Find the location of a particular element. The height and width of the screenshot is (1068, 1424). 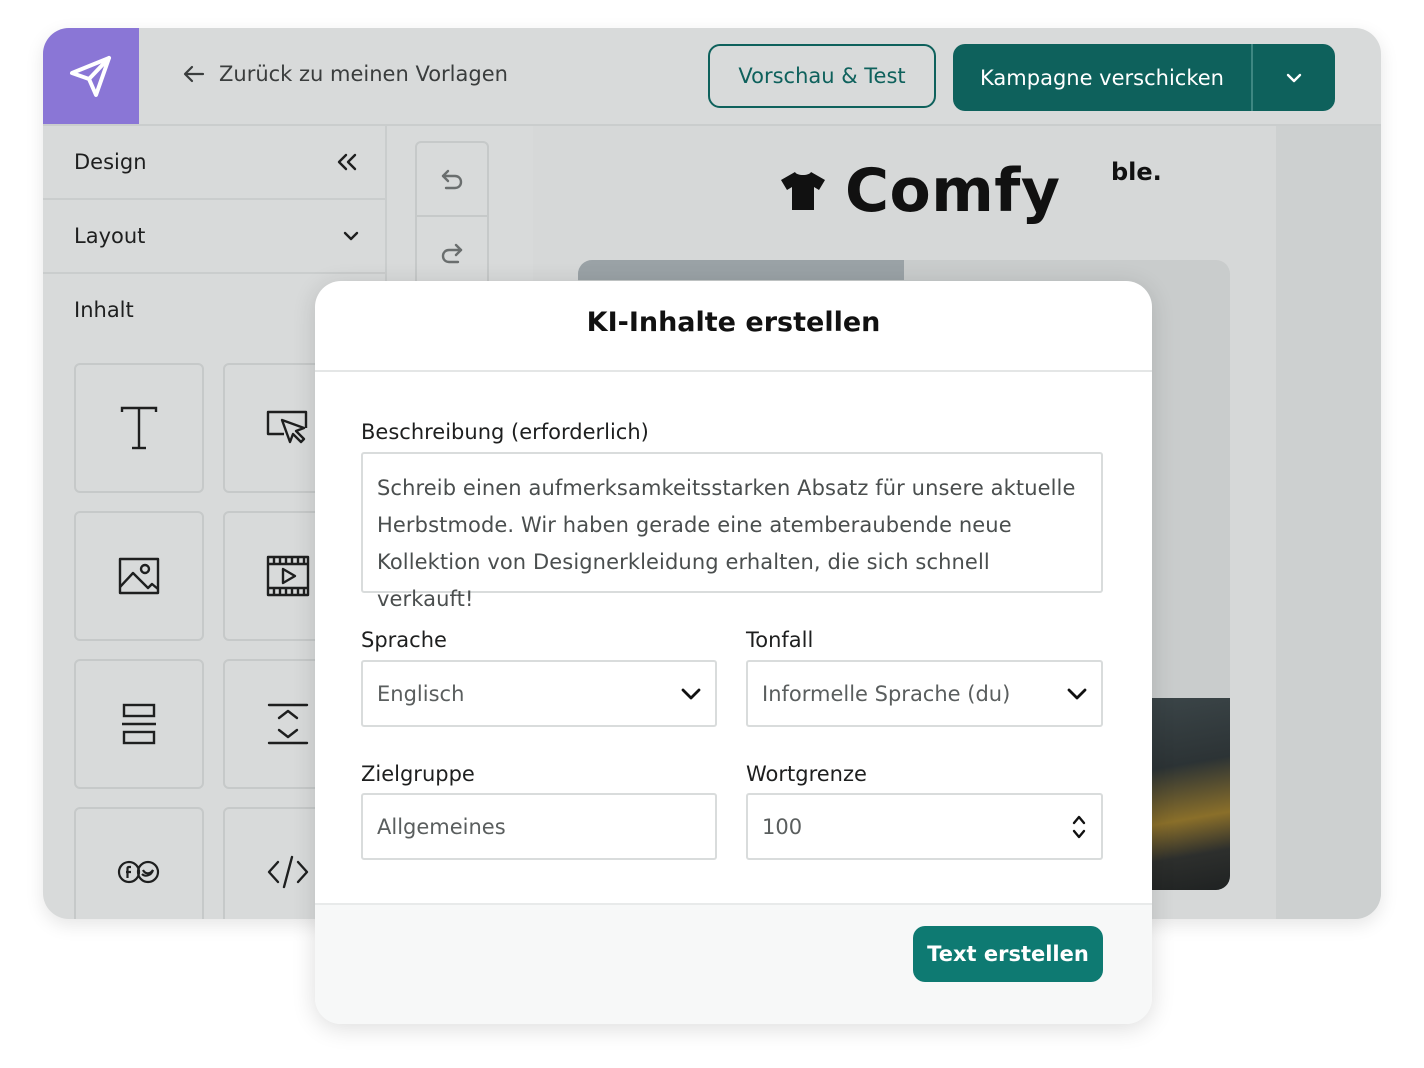

tone-select: Informelle Sprache (du) is located at coordinates (924, 693).